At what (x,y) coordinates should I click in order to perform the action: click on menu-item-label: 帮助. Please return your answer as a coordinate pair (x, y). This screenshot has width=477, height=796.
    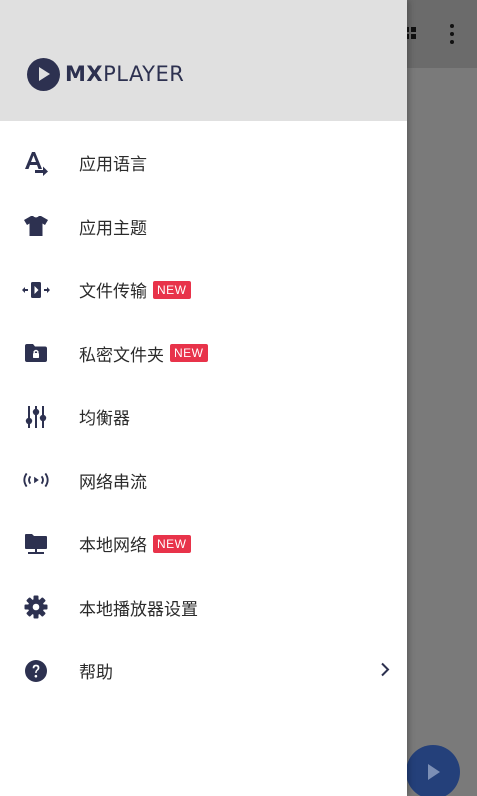
    Looking at the image, I should click on (96, 670).